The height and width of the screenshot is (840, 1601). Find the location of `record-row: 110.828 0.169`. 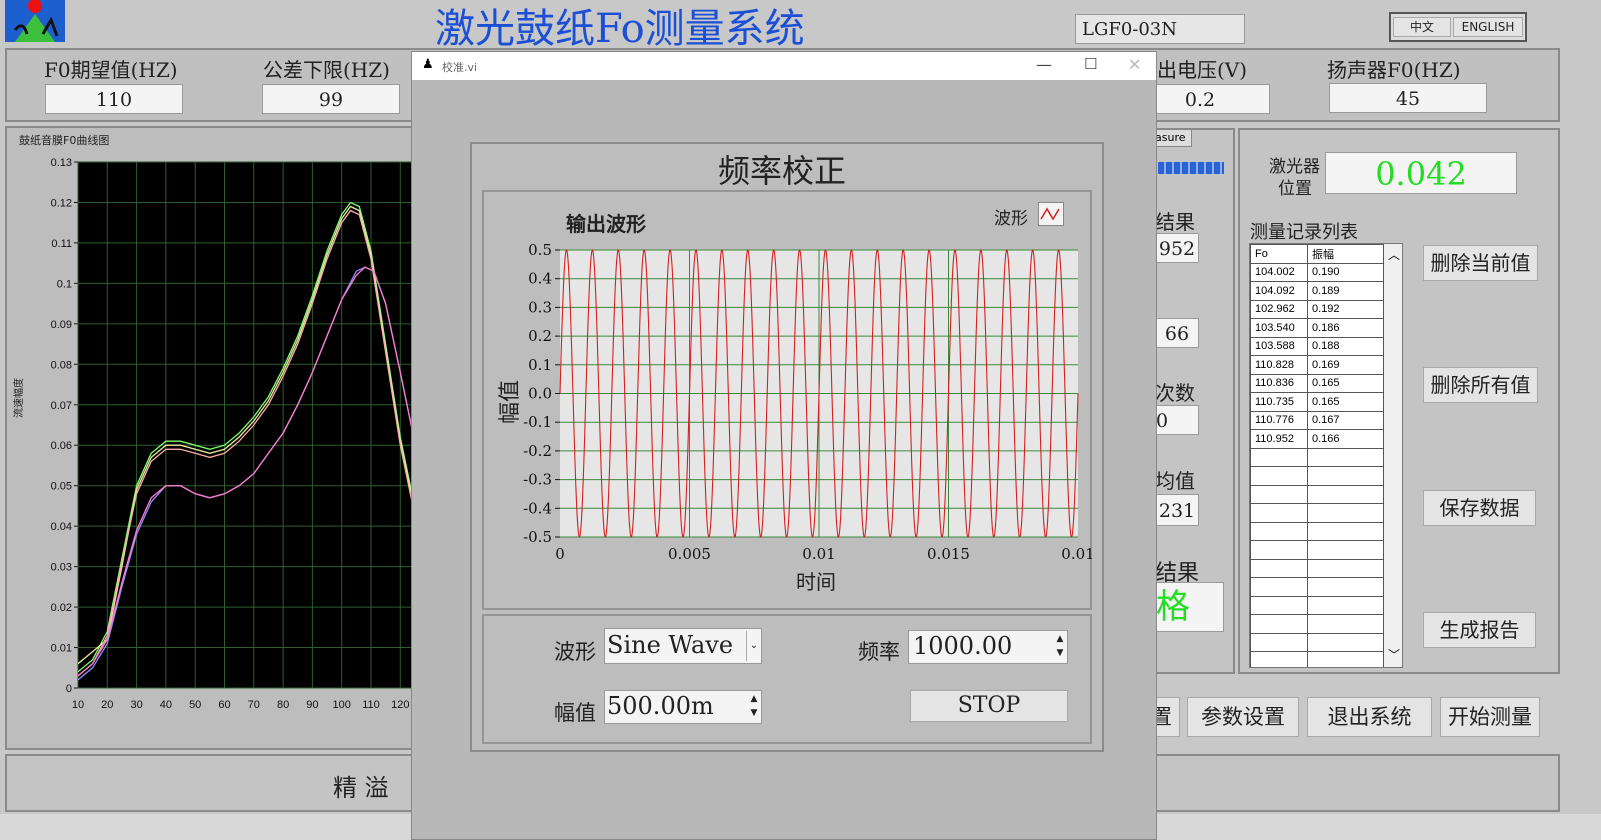

record-row: 110.828 0.169 is located at coordinates (1317, 365).